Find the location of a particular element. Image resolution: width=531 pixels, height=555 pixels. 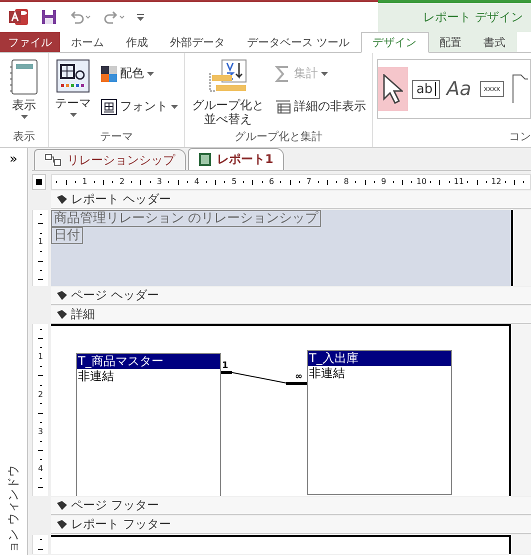

pane-title: ョン ウィンドウ is located at coordinates (13, 509).